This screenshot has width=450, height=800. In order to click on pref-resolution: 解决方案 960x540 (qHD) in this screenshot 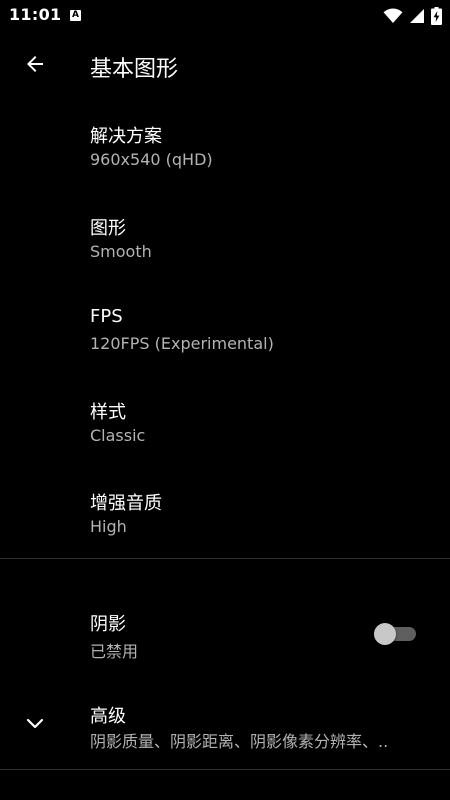, I will do `click(225, 152)`.